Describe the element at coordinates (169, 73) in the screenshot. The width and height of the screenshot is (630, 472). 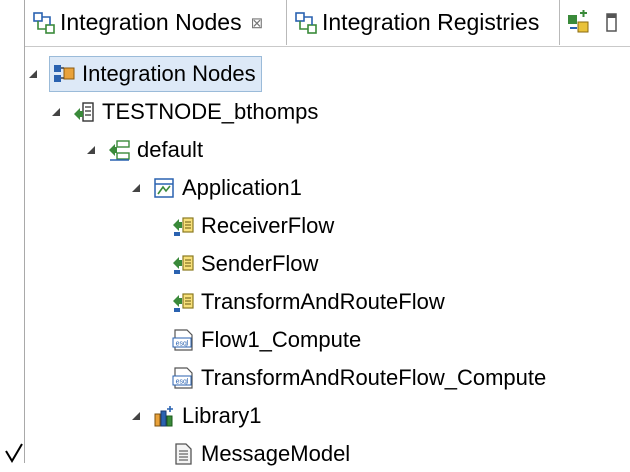
I see `tree-item-label: Integration Nodes` at that location.